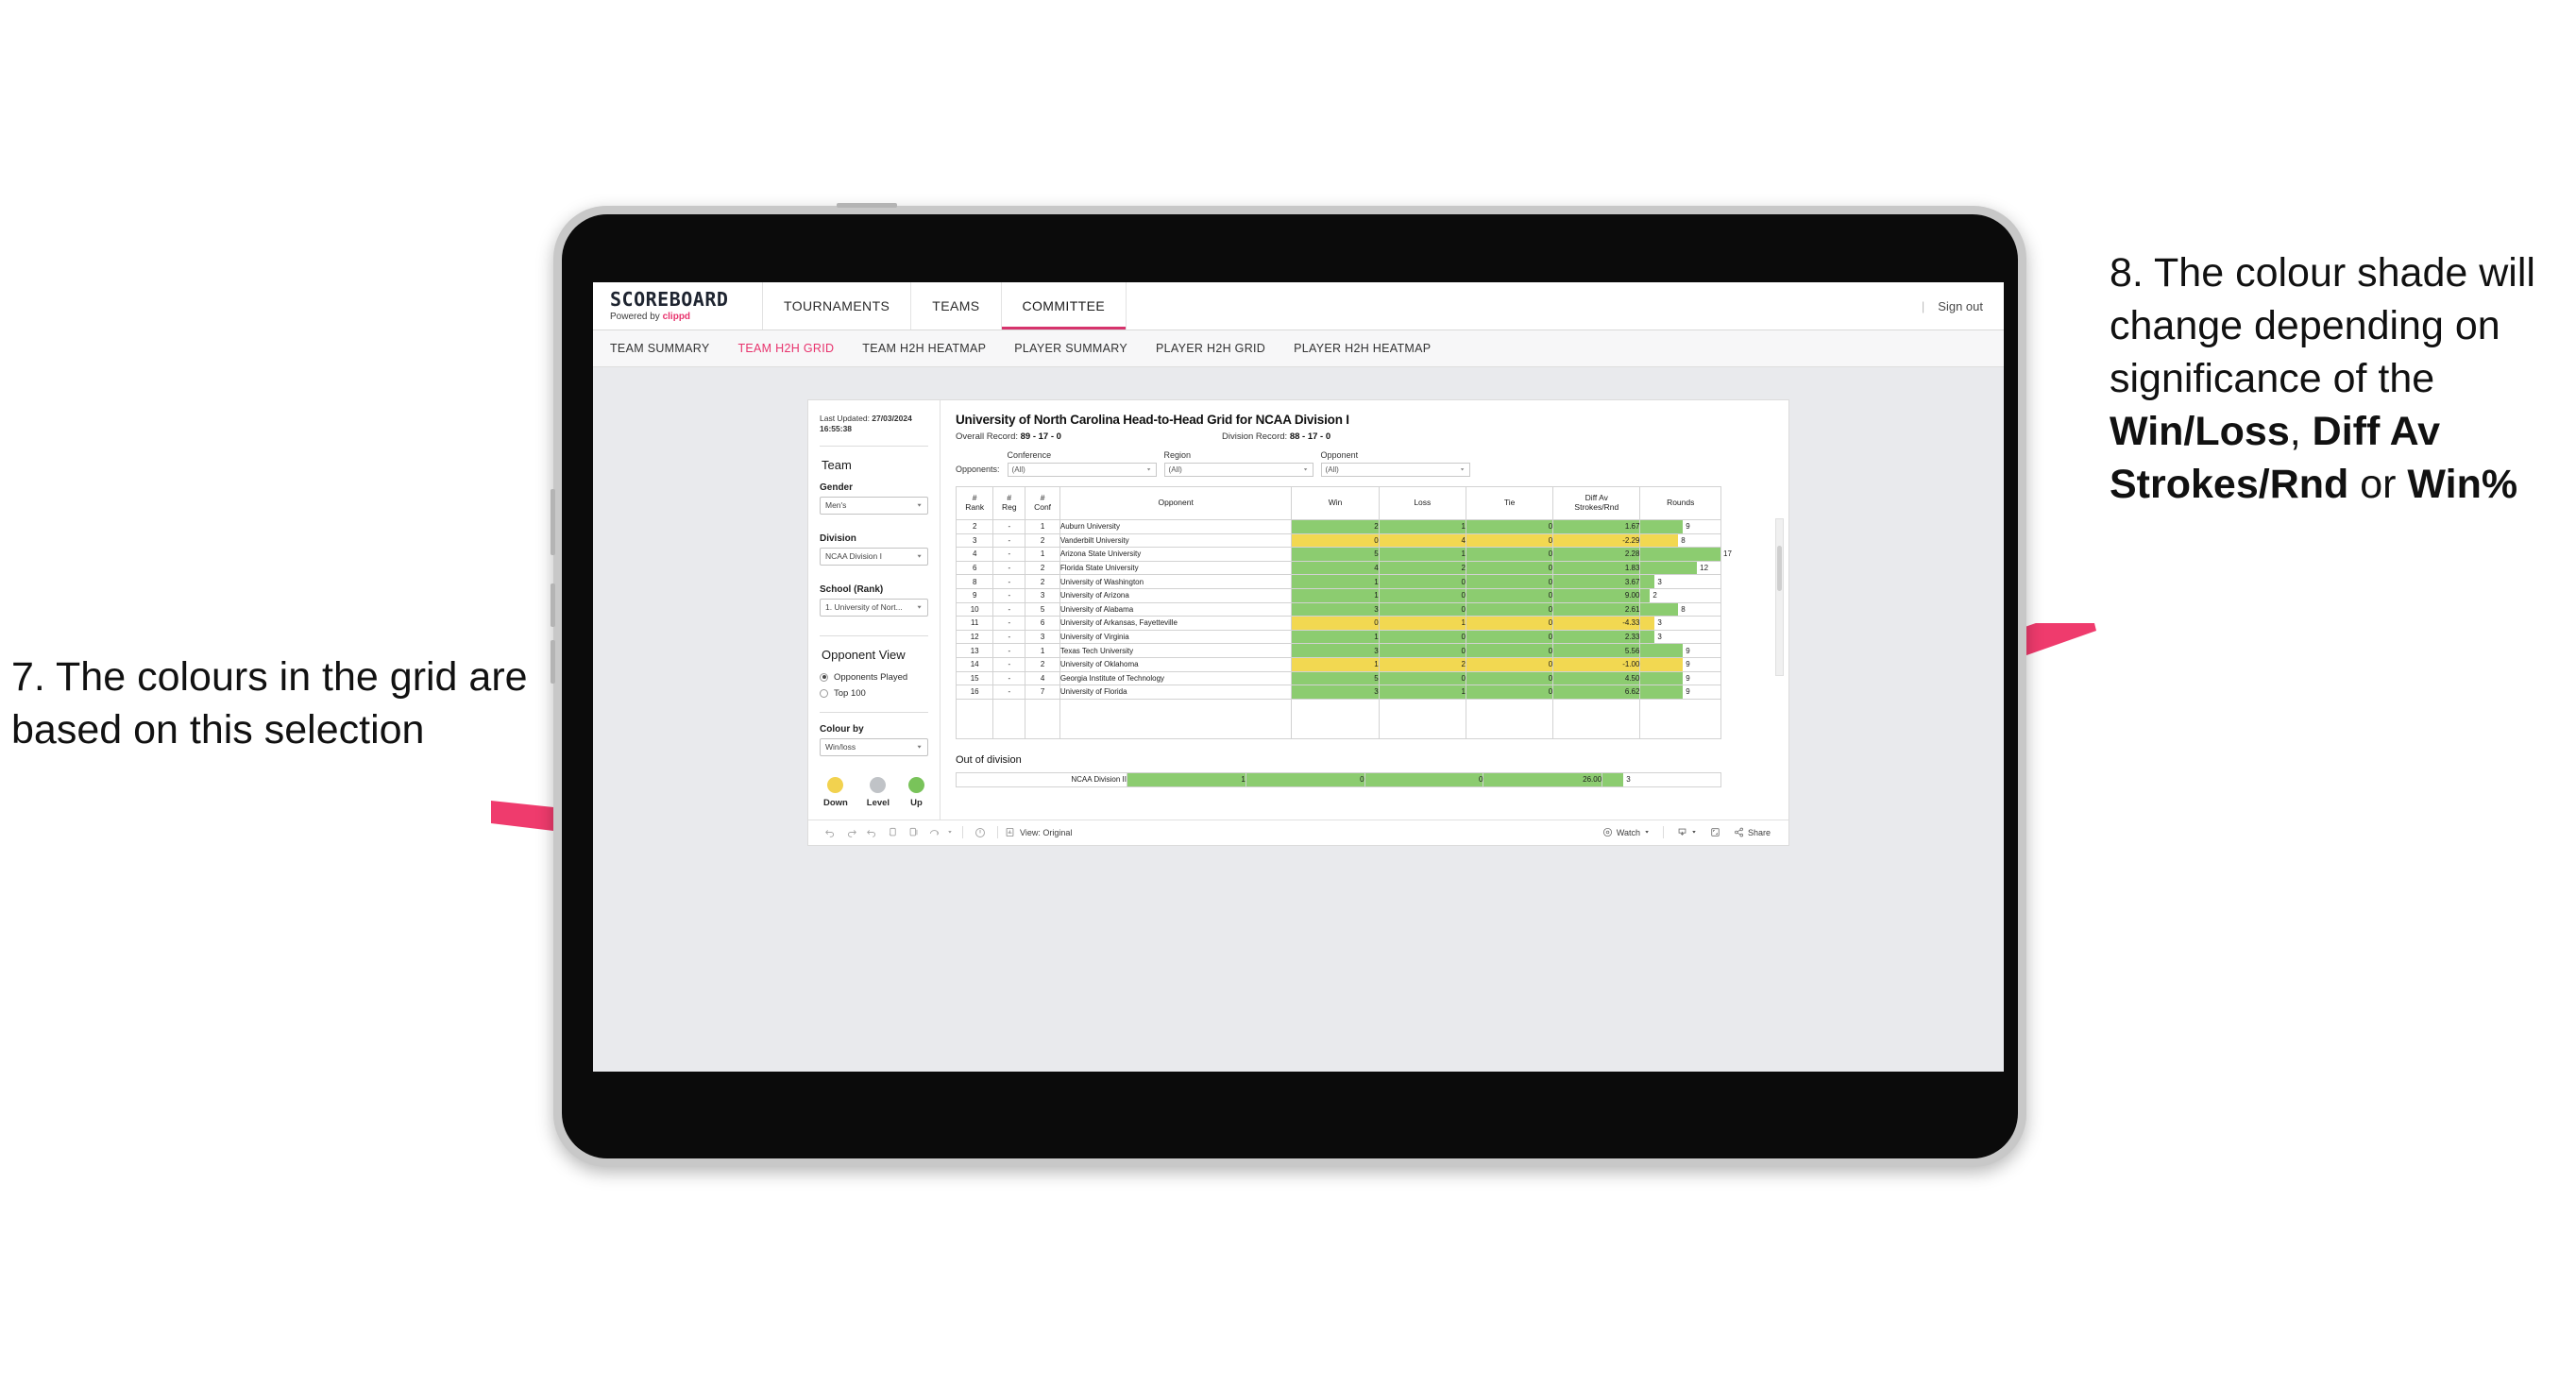 The image size is (2576, 1386). Describe the element at coordinates (1238, 470) in the screenshot. I see `region-select: (All) ▼` at that location.